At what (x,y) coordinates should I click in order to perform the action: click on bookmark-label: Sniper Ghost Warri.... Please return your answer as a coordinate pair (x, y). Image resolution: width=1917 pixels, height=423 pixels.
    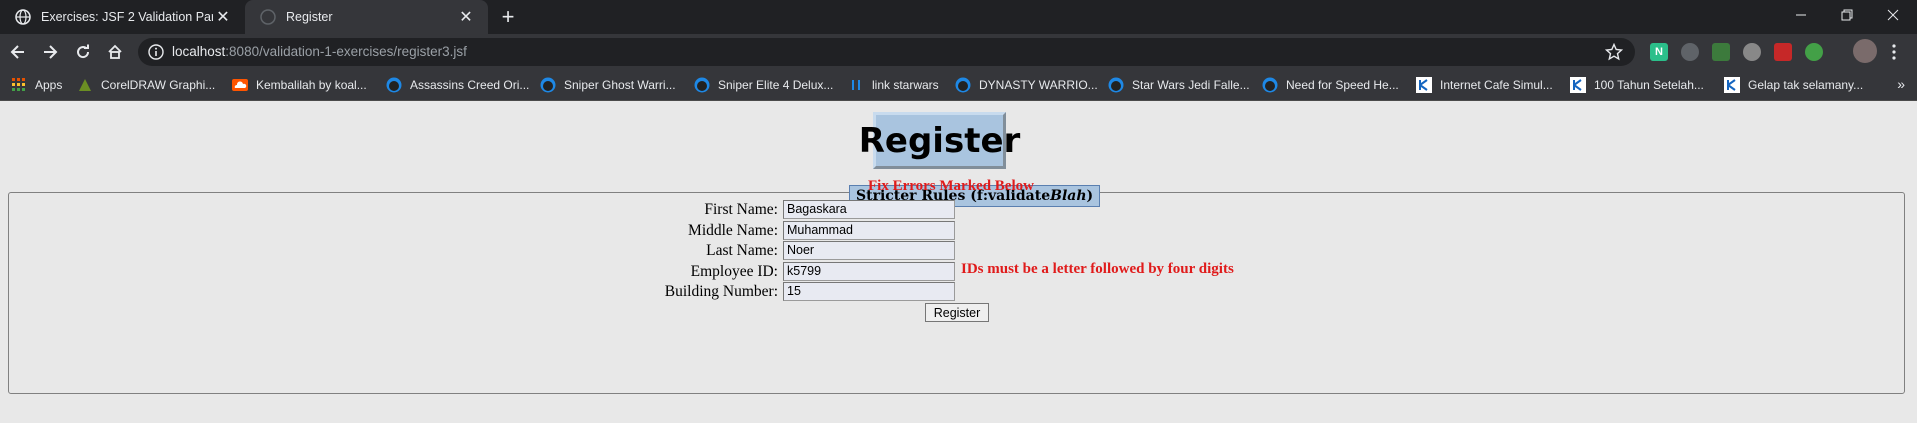
    Looking at the image, I should click on (620, 85).